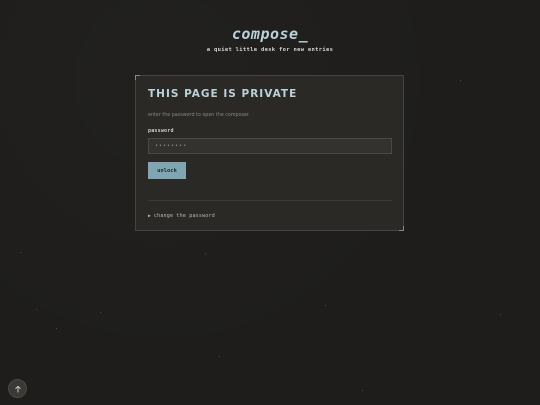 The image size is (540, 405). Describe the element at coordinates (270, 146) in the screenshot. I see `password-input` at that location.